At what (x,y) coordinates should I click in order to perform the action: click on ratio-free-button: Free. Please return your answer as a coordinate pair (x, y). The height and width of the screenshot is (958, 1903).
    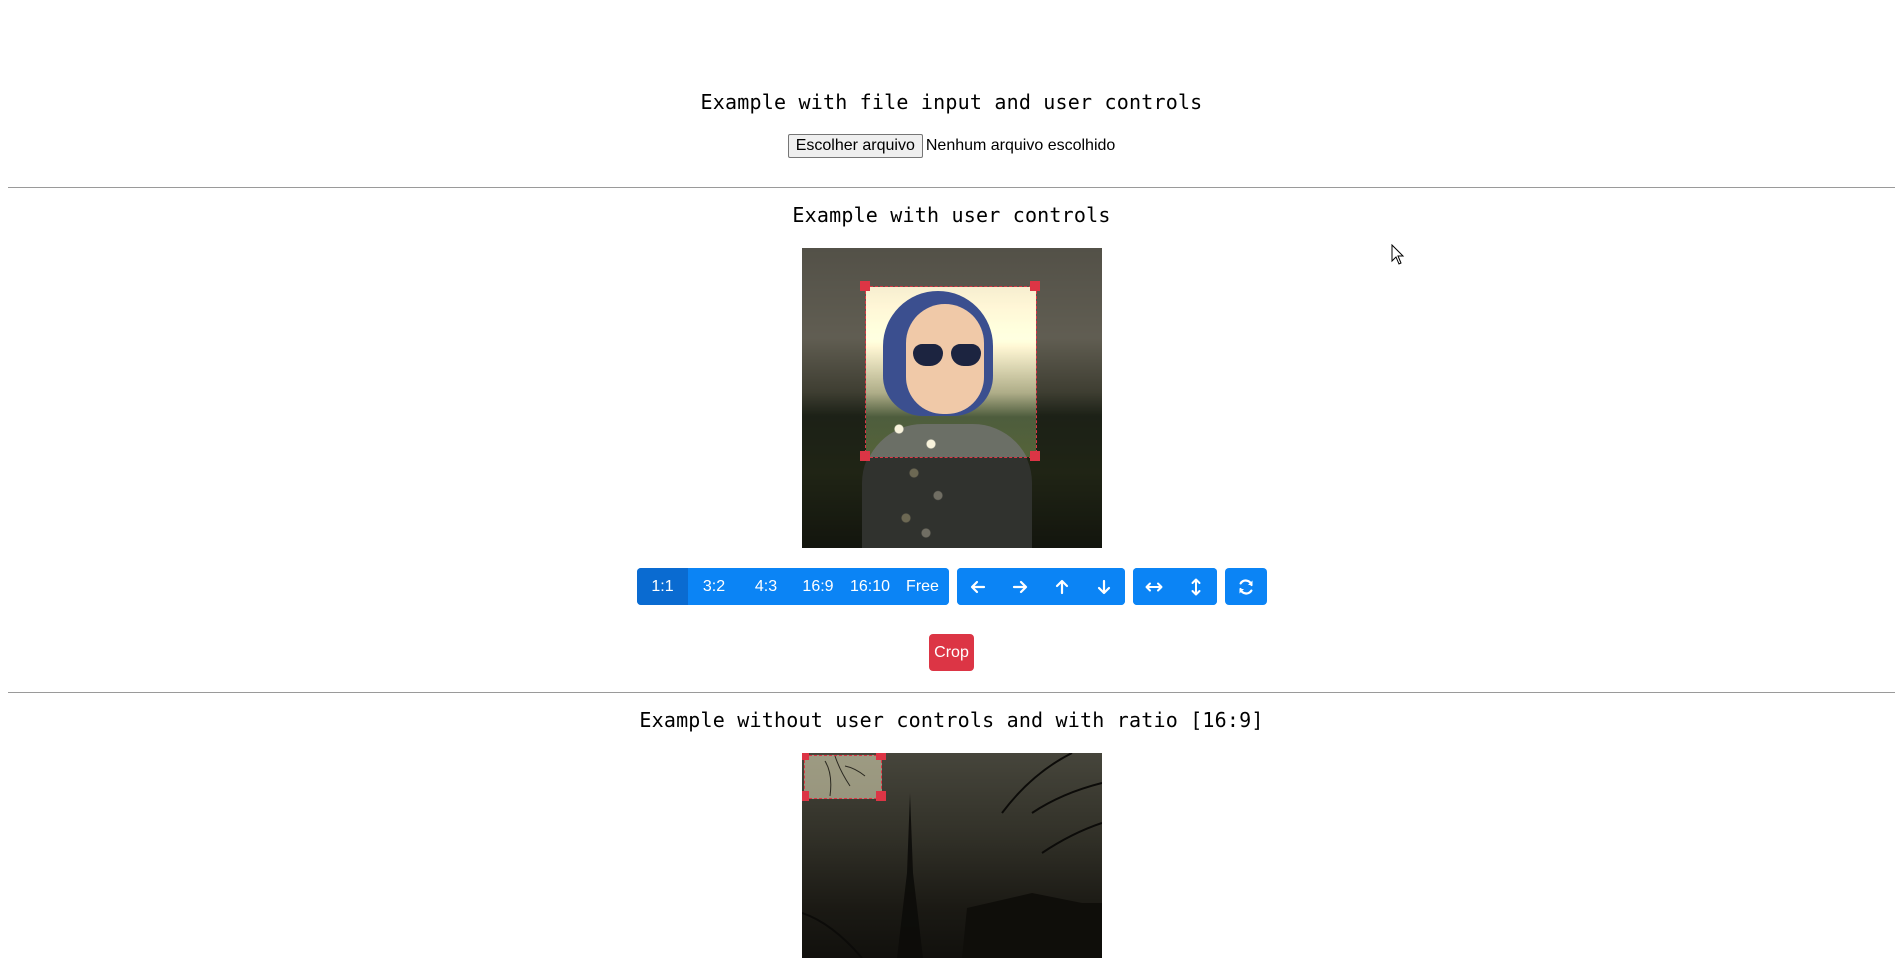
    Looking at the image, I should click on (922, 586).